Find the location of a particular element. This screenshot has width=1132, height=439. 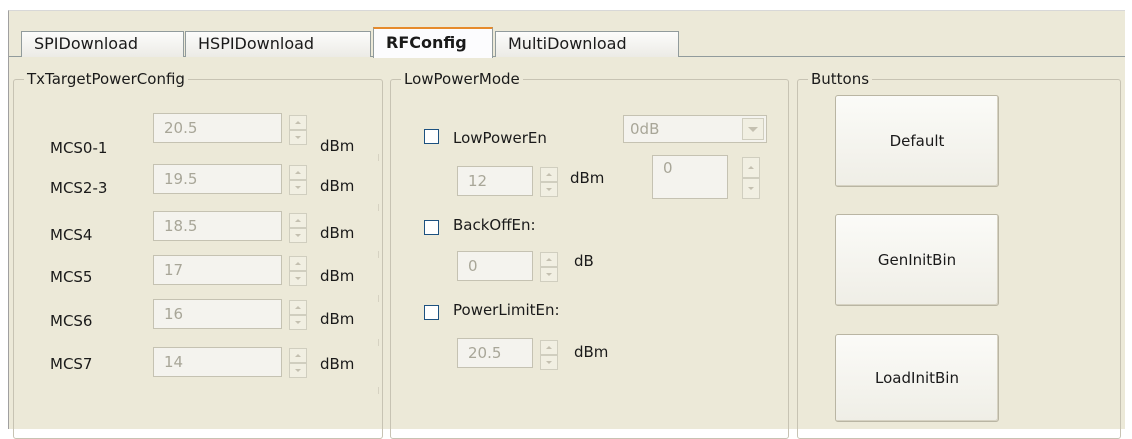

low-power-value-spinner is located at coordinates (549, 182).